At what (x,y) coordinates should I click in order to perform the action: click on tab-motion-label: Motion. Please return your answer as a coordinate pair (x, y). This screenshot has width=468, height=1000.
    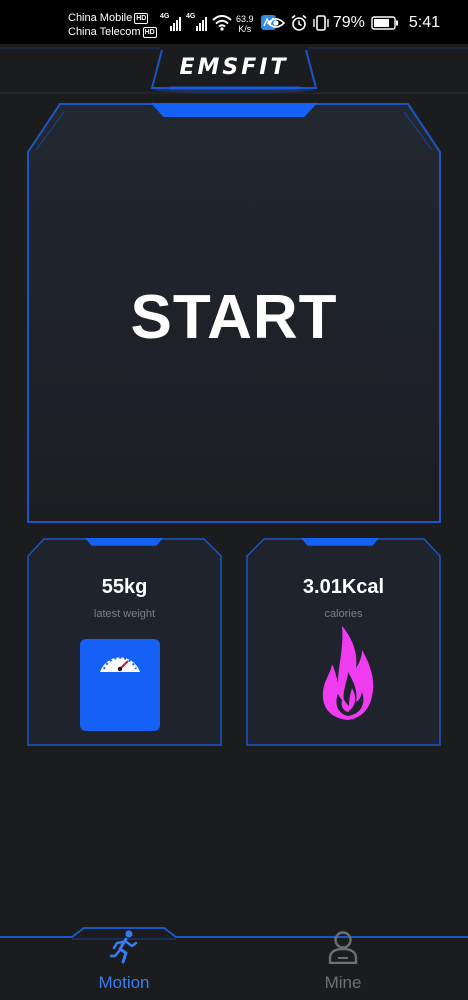
    Looking at the image, I should click on (124, 982).